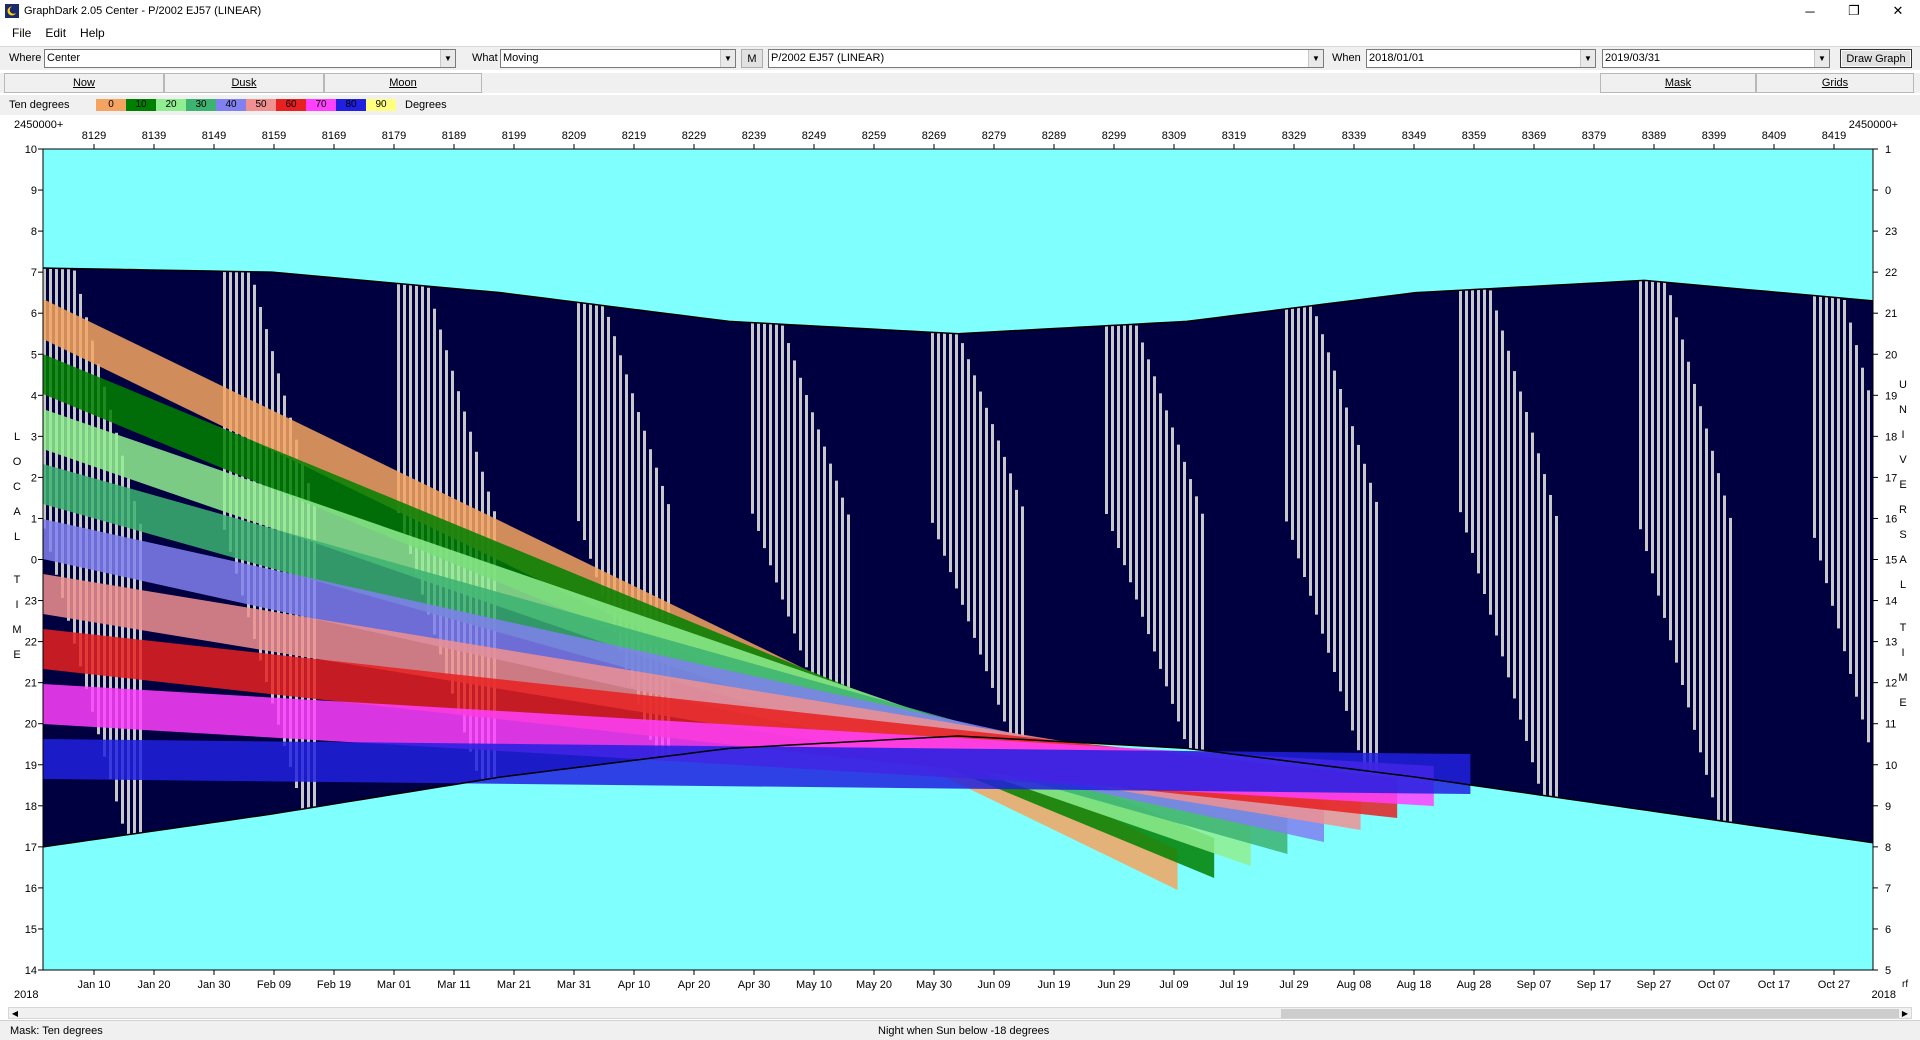  What do you see at coordinates (34, 561) in the screenshot?
I see `left-hour-label: 0` at bounding box center [34, 561].